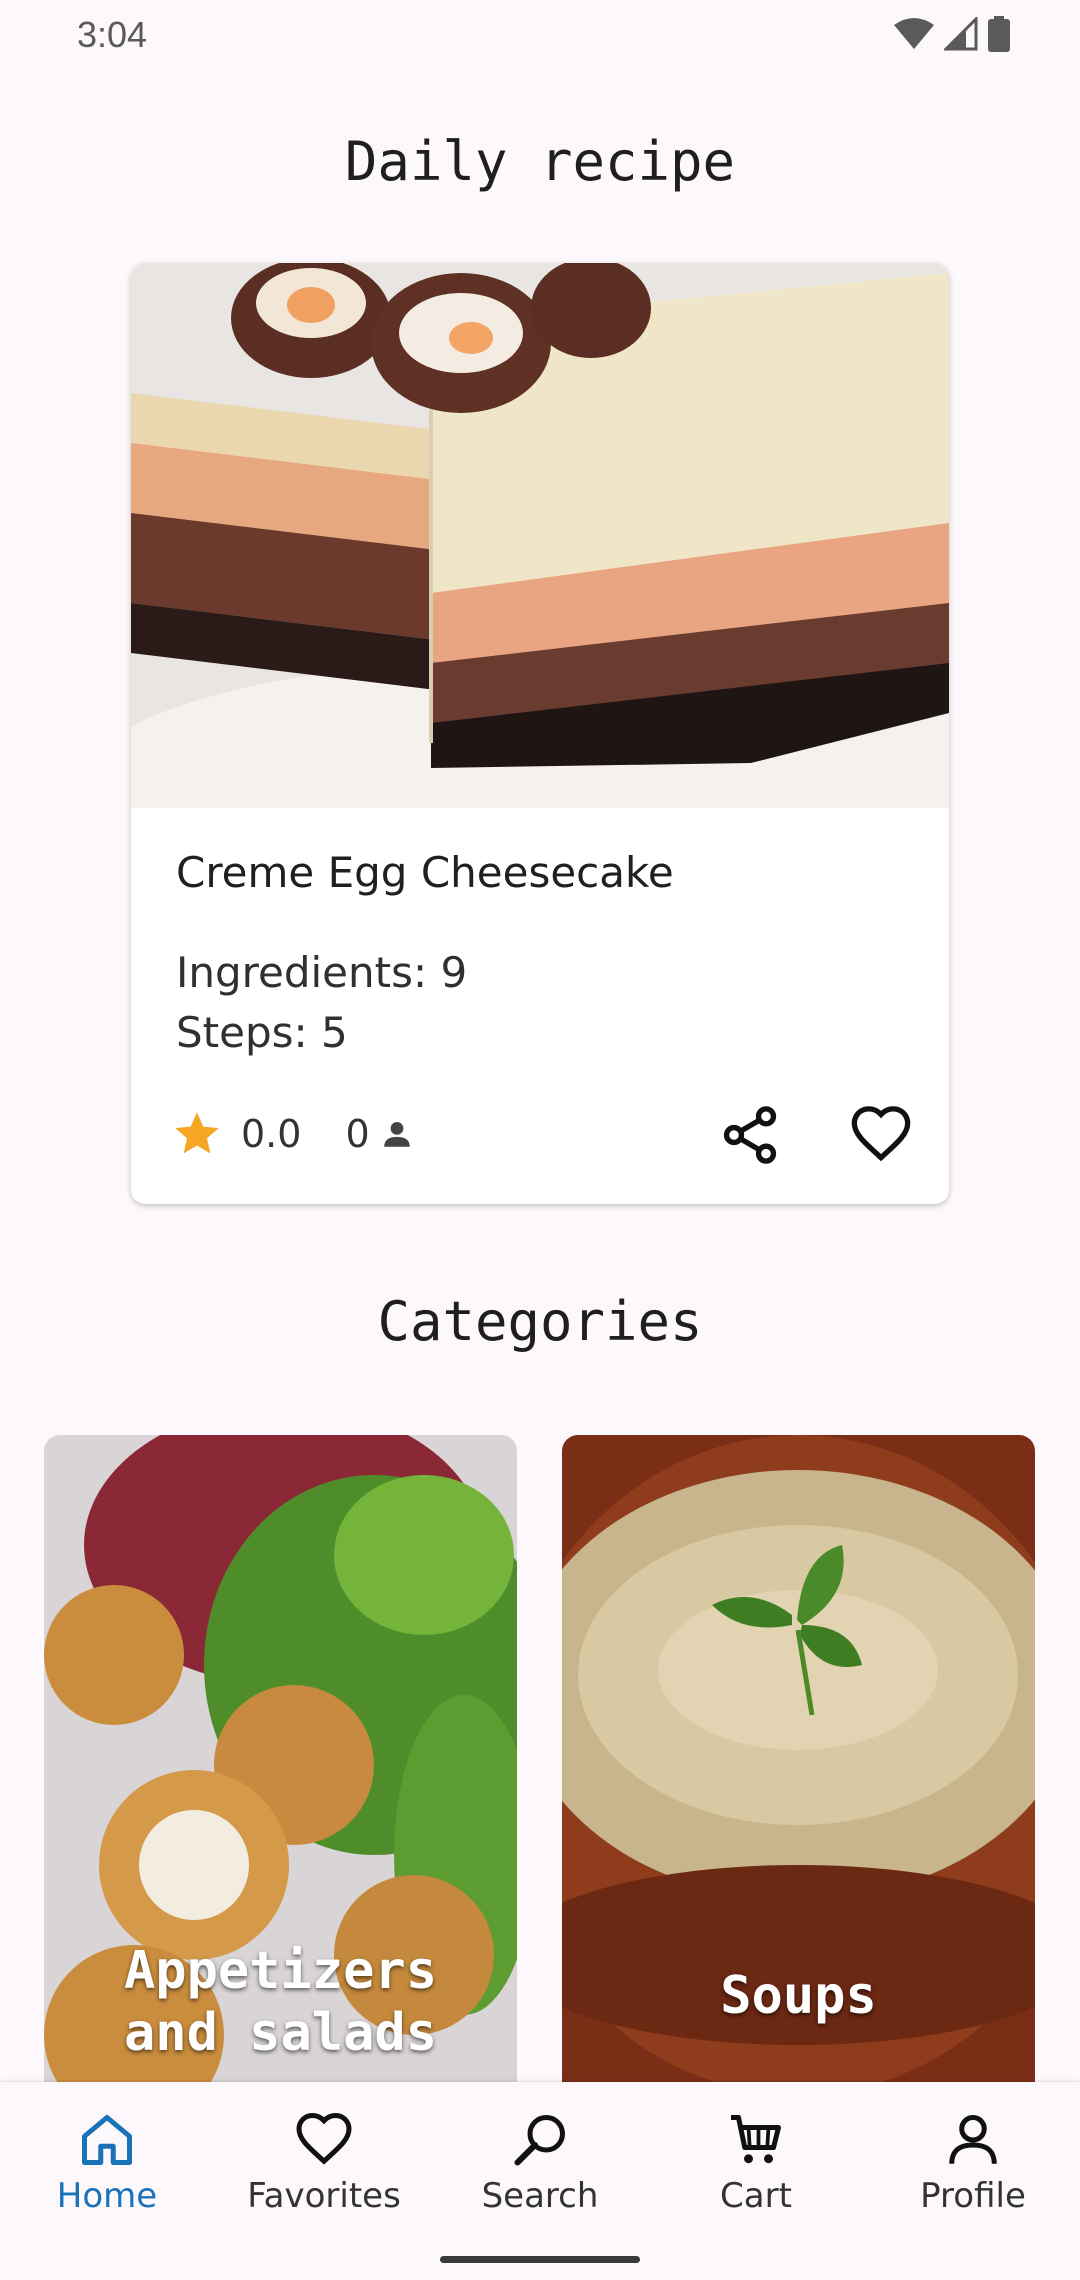 This screenshot has height=2280, width=1080. I want to click on rating-row: 0.0 0, so click(292, 1134).